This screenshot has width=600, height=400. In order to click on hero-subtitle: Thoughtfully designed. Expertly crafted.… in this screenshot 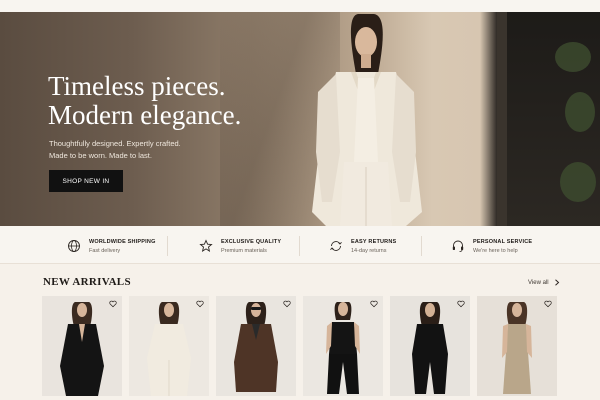, I will do `click(139, 150)`.